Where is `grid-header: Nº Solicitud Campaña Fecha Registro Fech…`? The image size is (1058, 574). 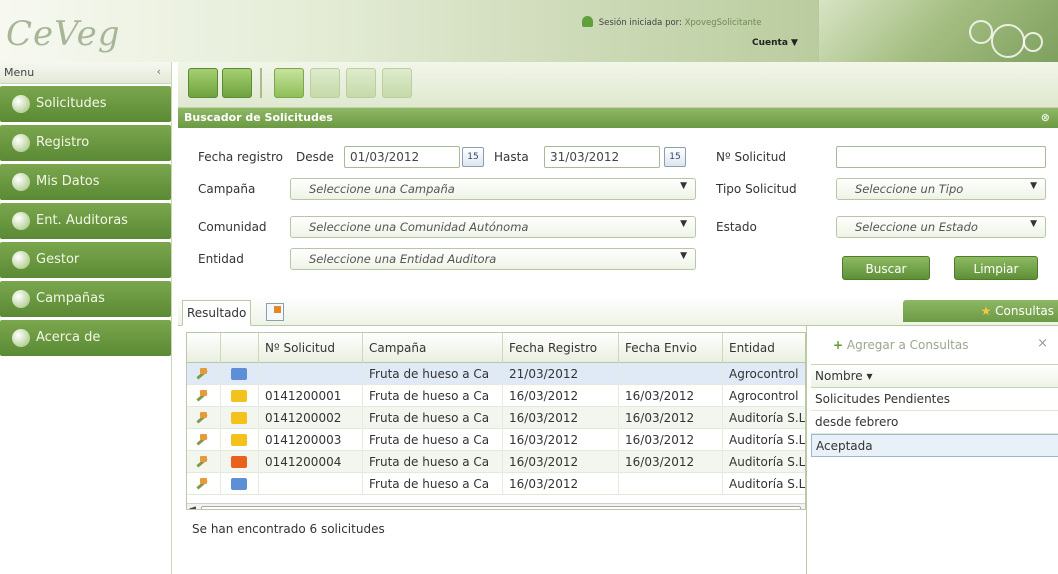
grid-header: Nº Solicitud Campaña Fecha Registro Fech… is located at coordinates (496, 348).